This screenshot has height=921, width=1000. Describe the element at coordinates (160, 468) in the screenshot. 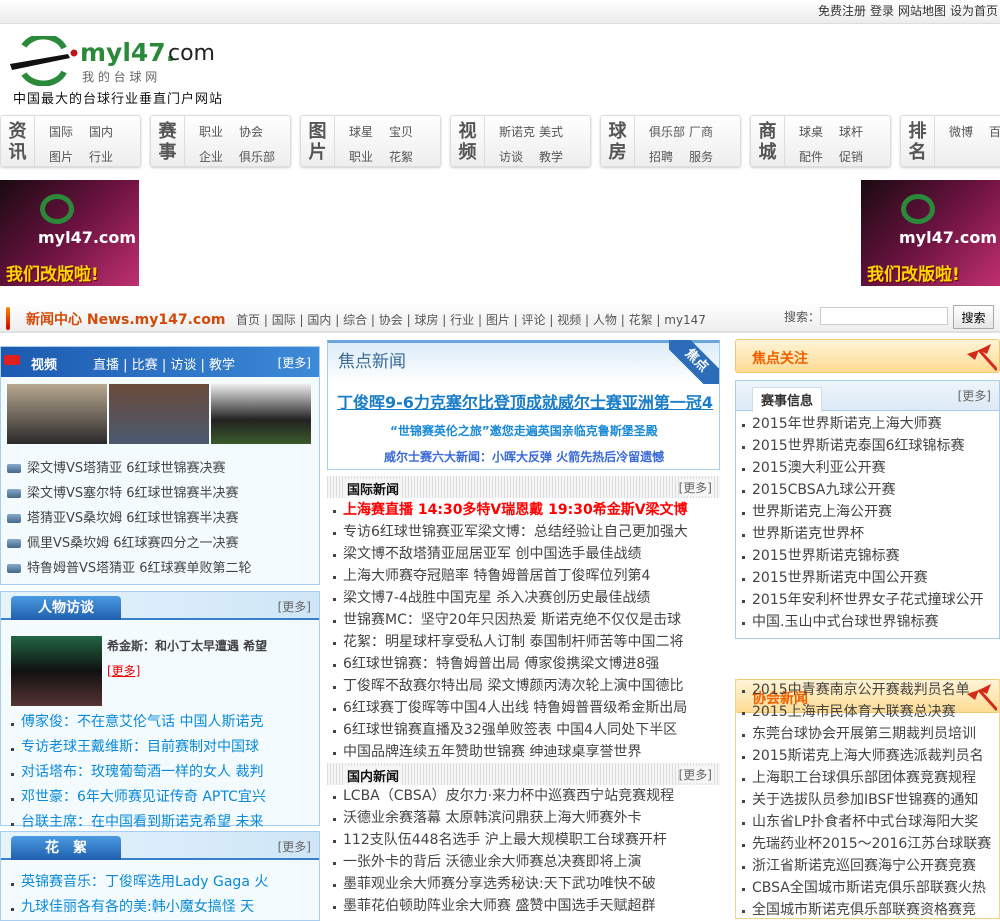

I see `list-item: 梁文博VS塔猜亚 6红球世锦赛决赛` at that location.